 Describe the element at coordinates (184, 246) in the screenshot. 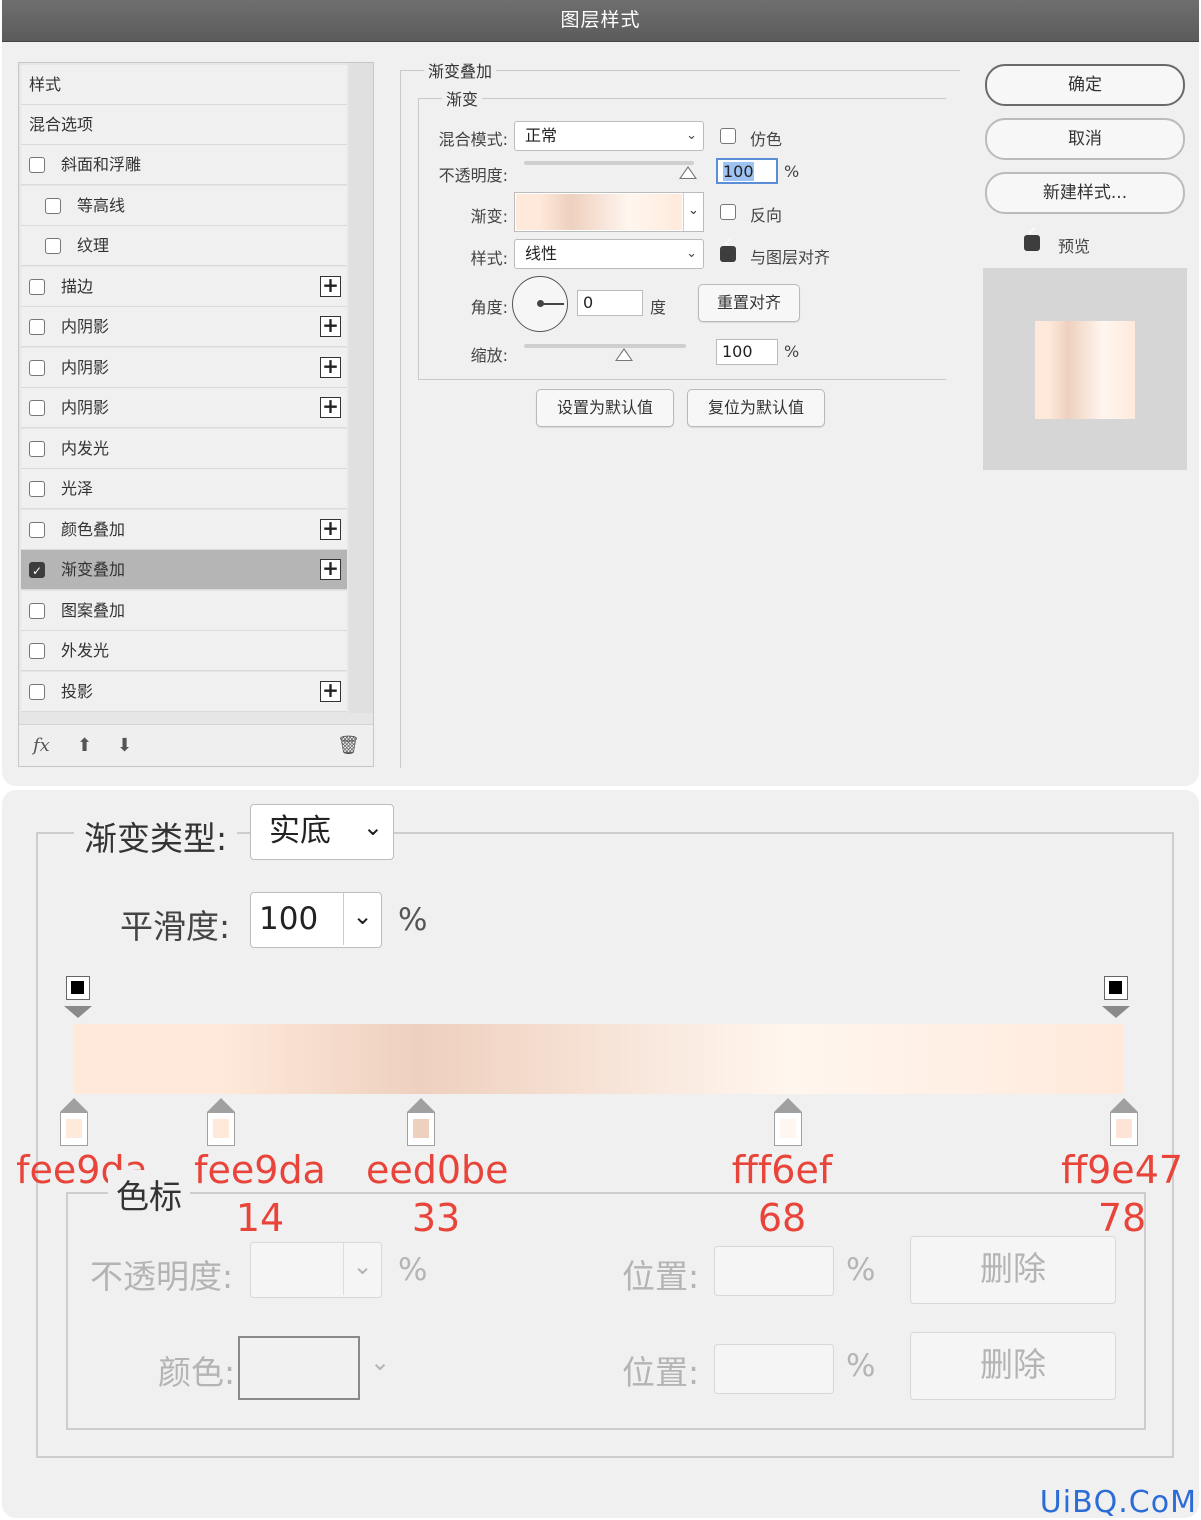

I see `style-item: 纹理` at that location.